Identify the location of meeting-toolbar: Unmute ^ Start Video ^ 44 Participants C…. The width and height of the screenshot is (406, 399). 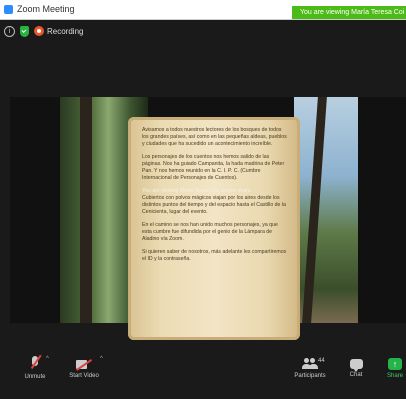
(203, 375).